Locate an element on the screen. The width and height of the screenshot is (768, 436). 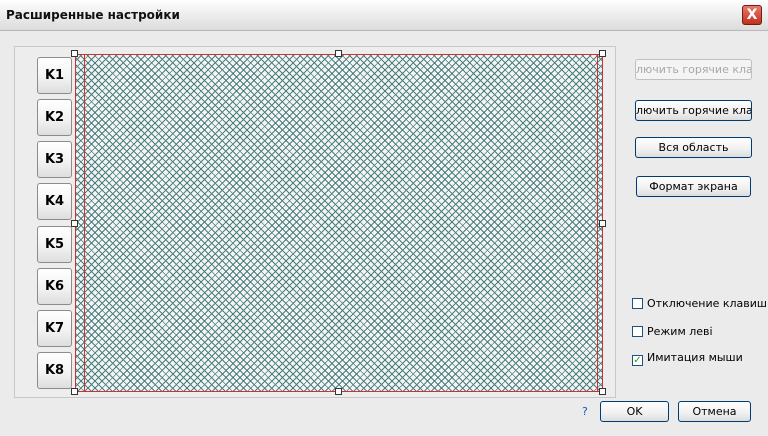
cancel-button: Отмена is located at coordinates (714, 411).